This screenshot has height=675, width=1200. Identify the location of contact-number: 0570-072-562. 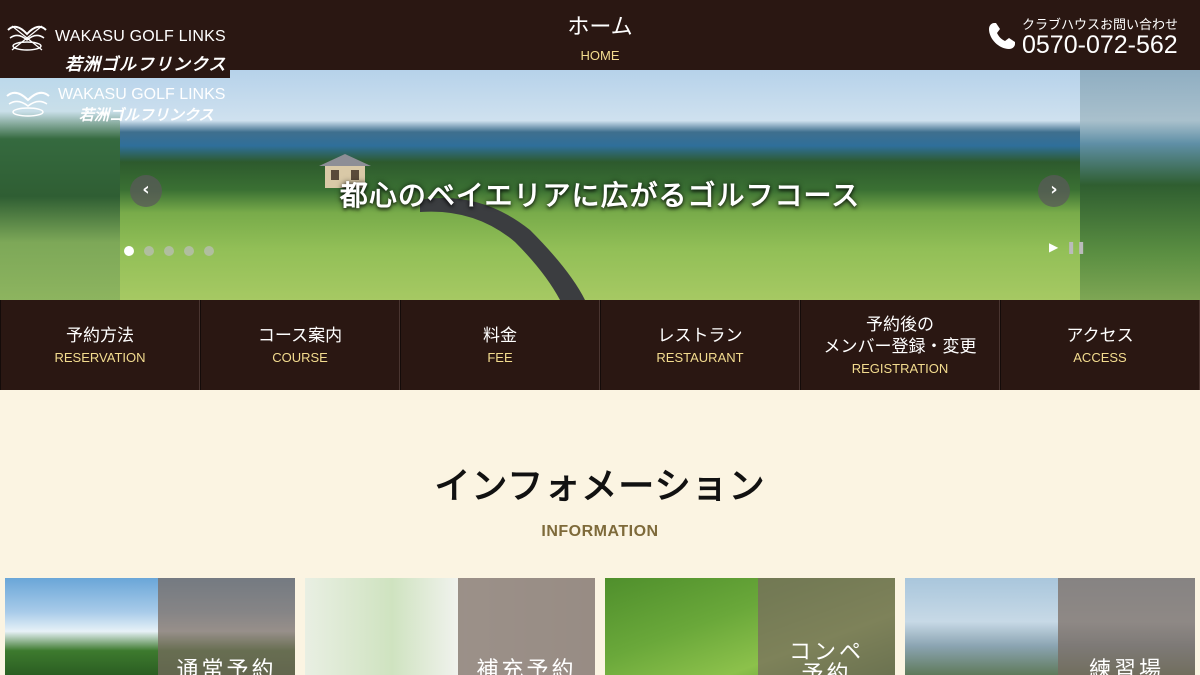
(1100, 45).